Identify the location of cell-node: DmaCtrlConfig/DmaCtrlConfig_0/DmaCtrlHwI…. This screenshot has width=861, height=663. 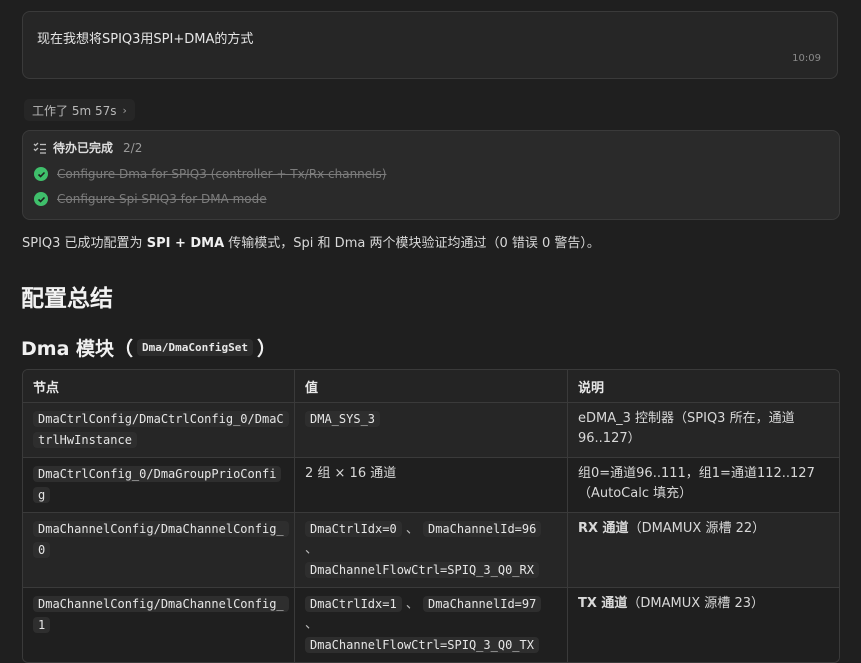
(159, 430).